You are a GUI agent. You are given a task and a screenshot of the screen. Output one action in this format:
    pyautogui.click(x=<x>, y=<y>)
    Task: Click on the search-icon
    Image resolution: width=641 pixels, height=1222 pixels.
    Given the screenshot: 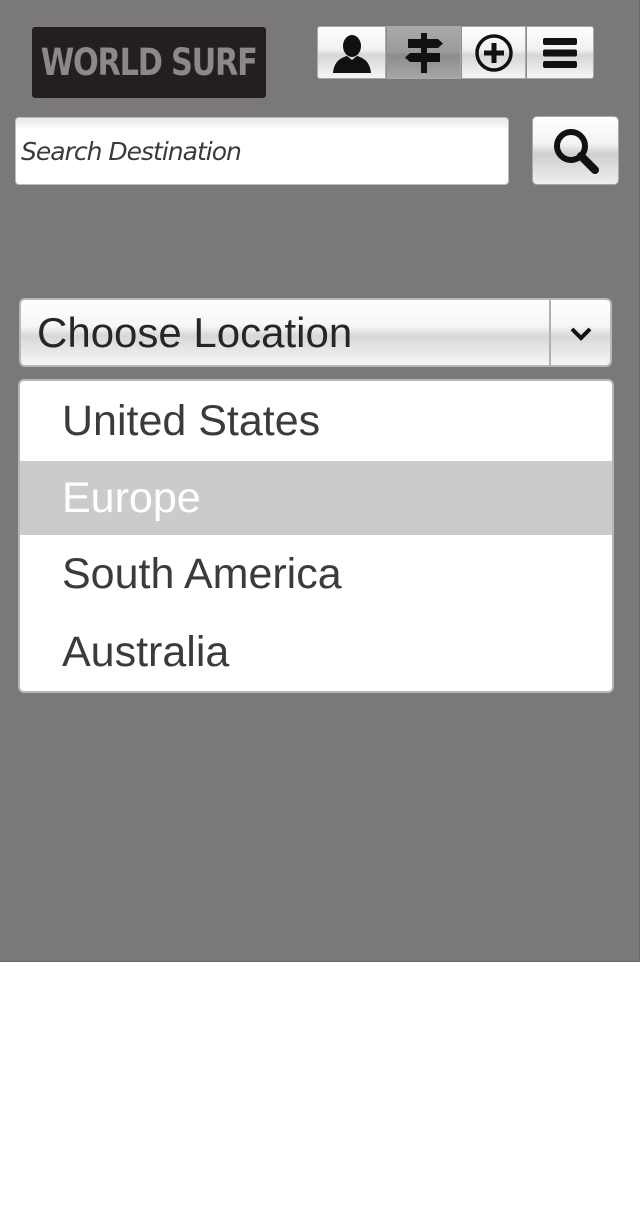 What is the action you would take?
    pyautogui.click(x=576, y=151)
    